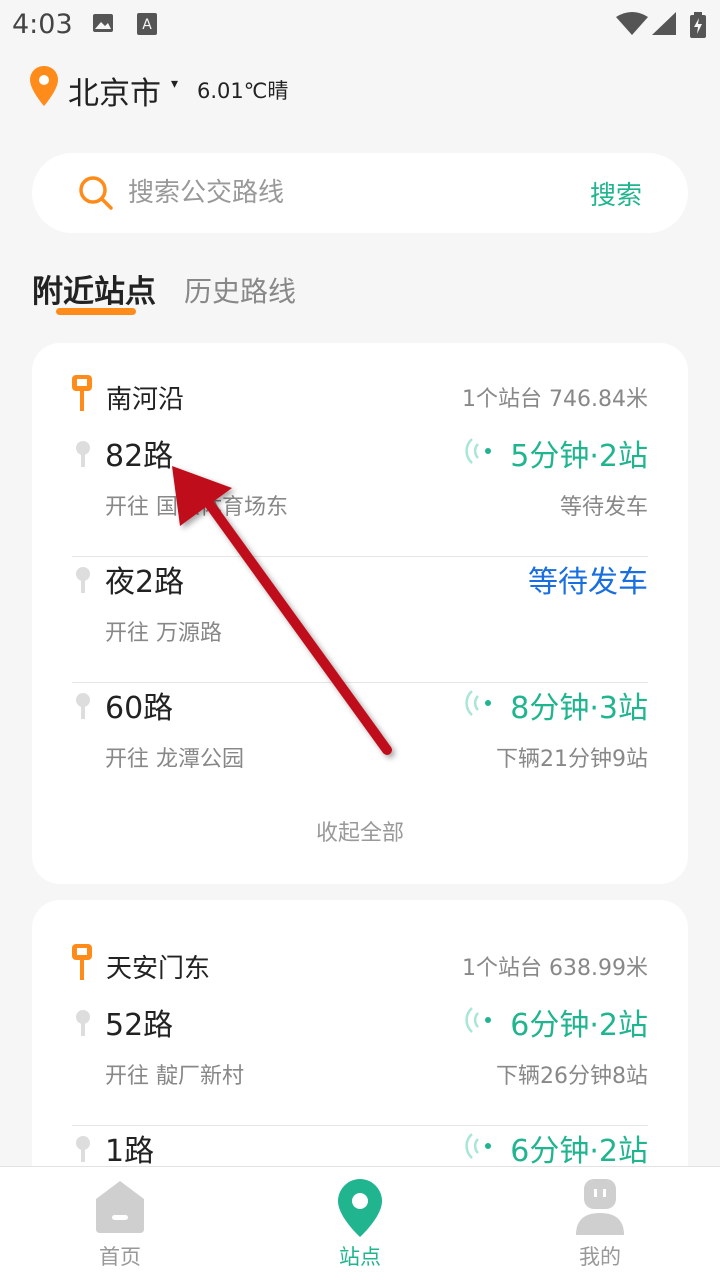  What do you see at coordinates (240, 290) in the screenshot?
I see `tab-history-routes: 历史路线` at bounding box center [240, 290].